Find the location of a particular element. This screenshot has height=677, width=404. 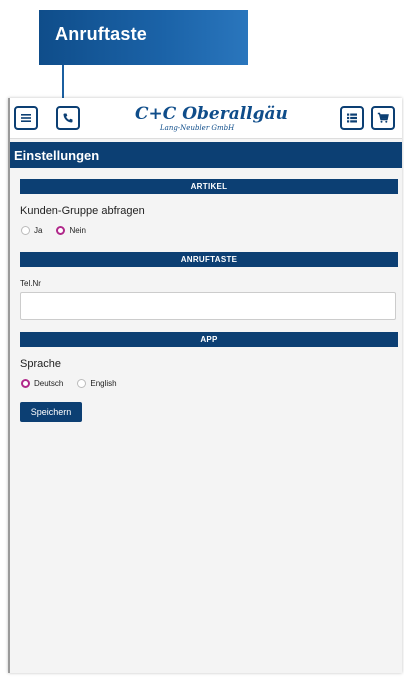

top-bar: C+C Oberallgäu Lang-Neubler GmbH is located at coordinates (206, 118).